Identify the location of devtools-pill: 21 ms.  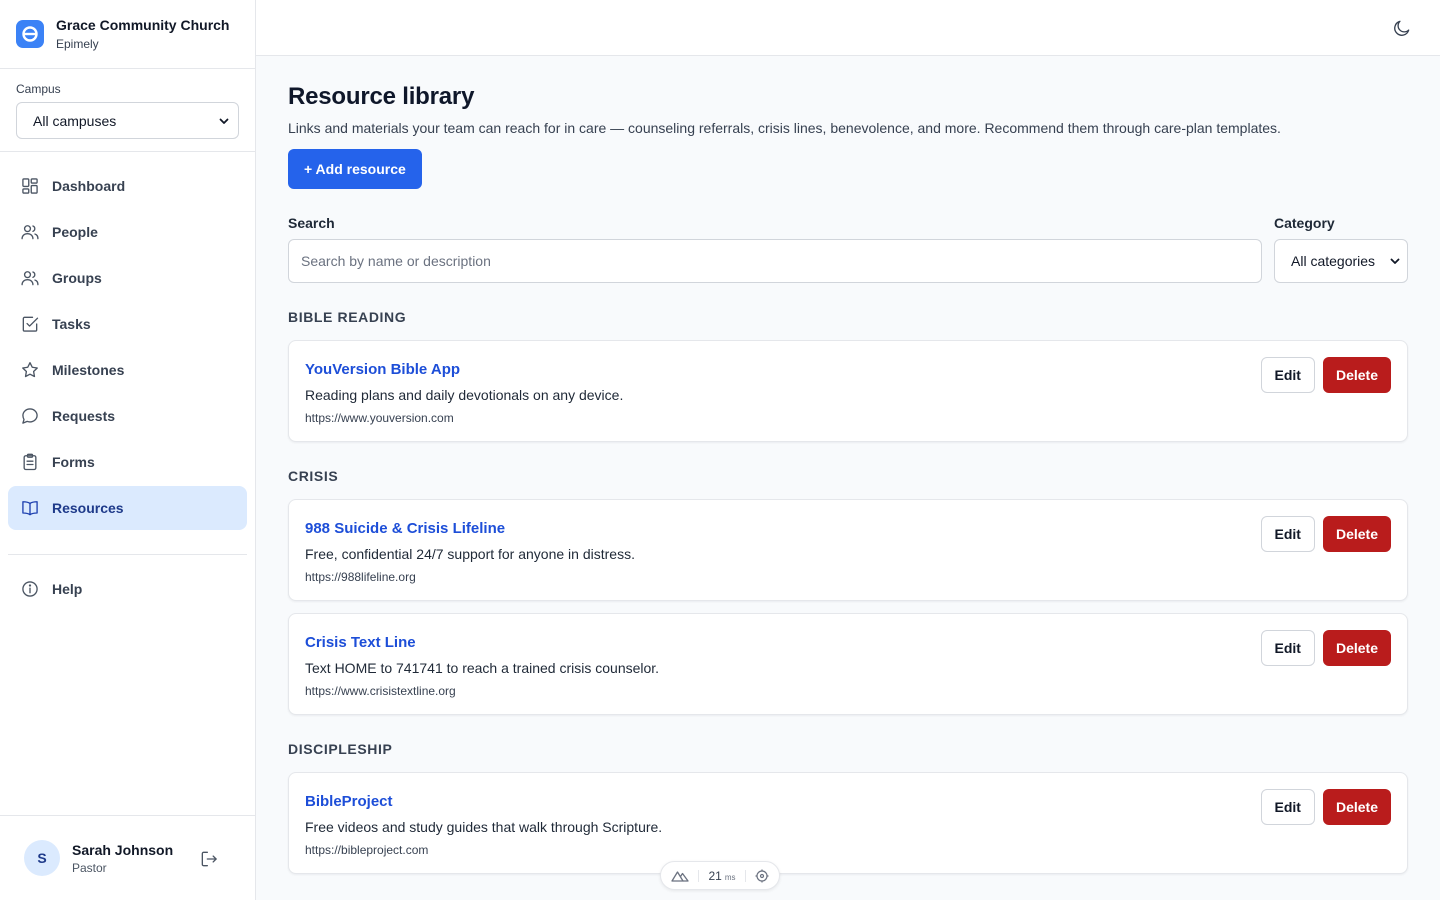
(720, 875).